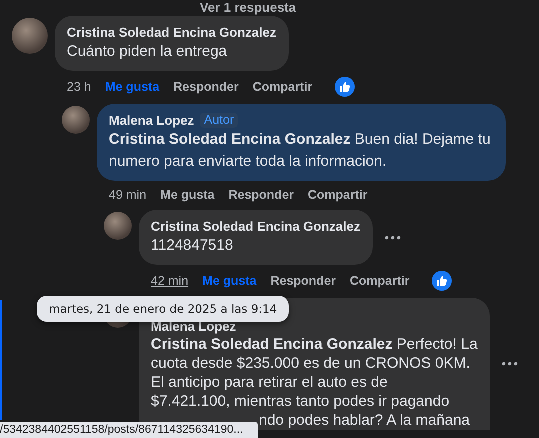 This screenshot has width=539, height=438. I want to click on author-badge: Autor, so click(219, 120).